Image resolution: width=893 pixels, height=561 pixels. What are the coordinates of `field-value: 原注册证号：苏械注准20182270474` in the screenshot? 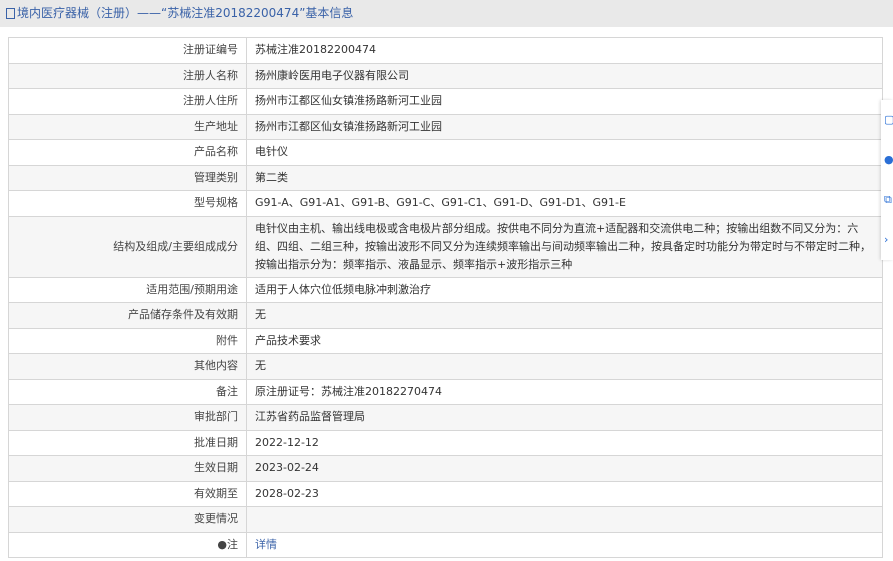 It's located at (564, 391).